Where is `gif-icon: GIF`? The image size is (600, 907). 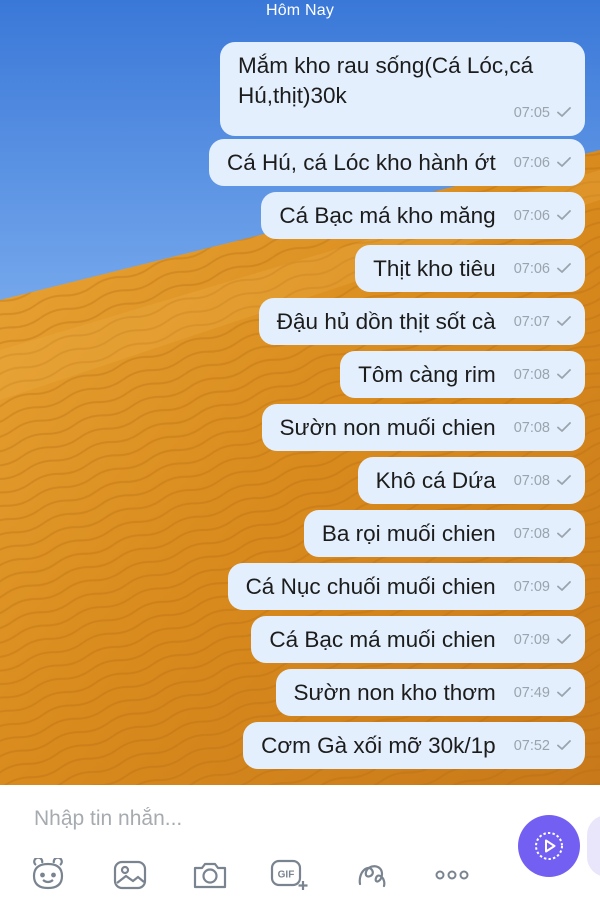 gif-icon: GIF is located at coordinates (289, 875).